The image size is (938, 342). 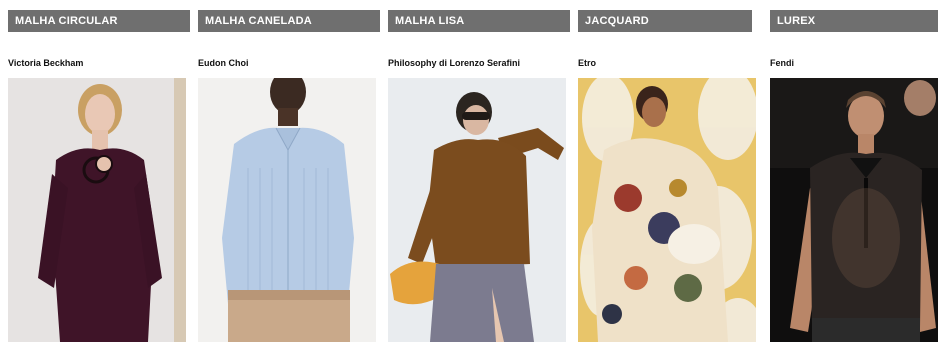 I want to click on jacquard-coat-image, so click(x=667, y=210).